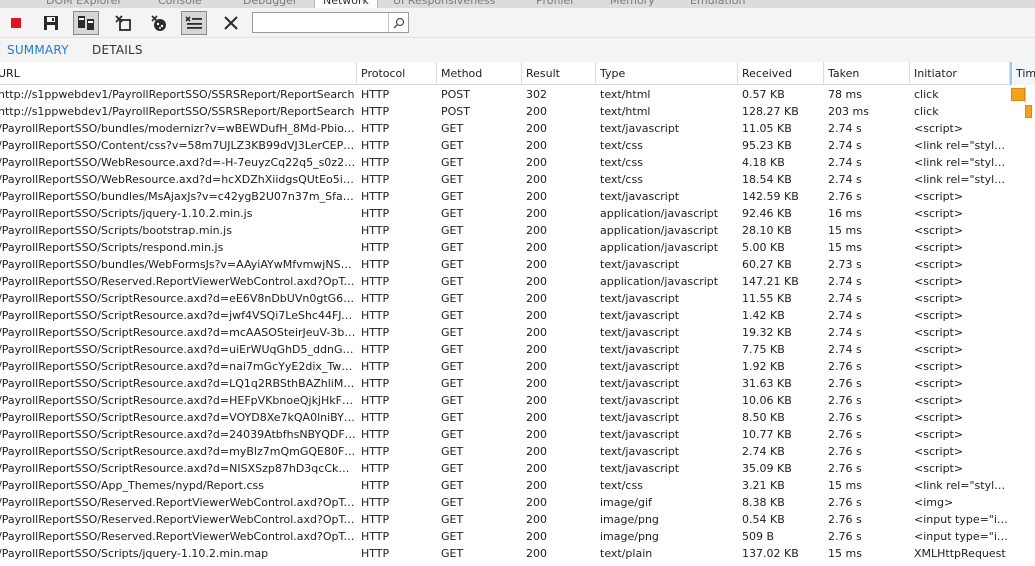 This screenshot has width=1035, height=566. What do you see at coordinates (123, 23) in the screenshot?
I see `clear-cache-button` at bounding box center [123, 23].